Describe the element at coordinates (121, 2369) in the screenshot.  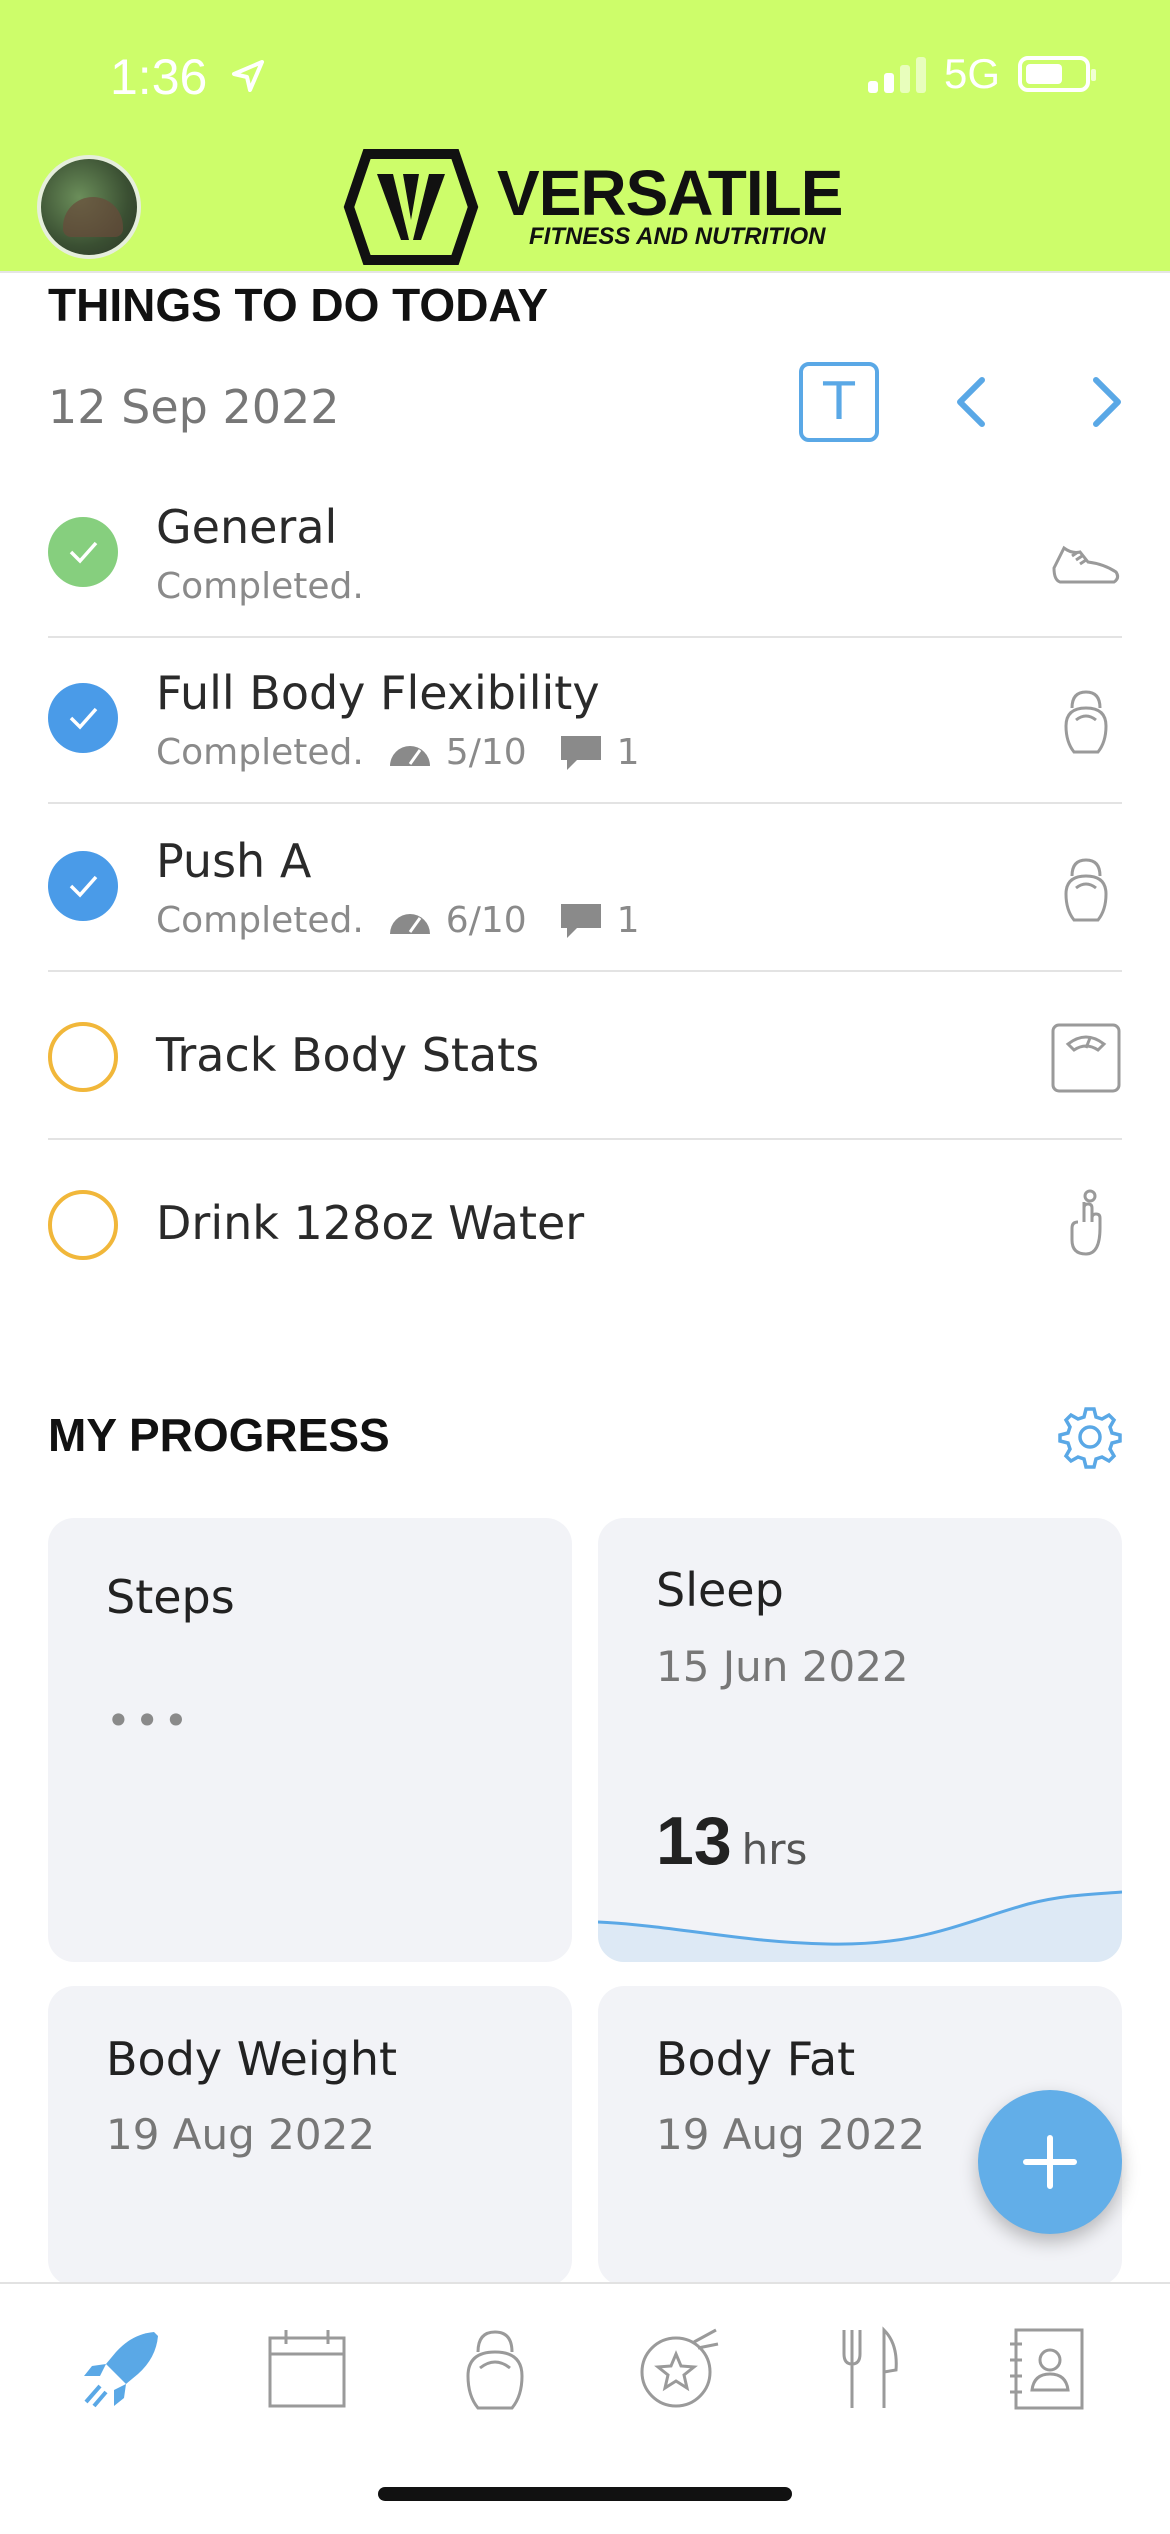
I see `rocket-icon` at that location.